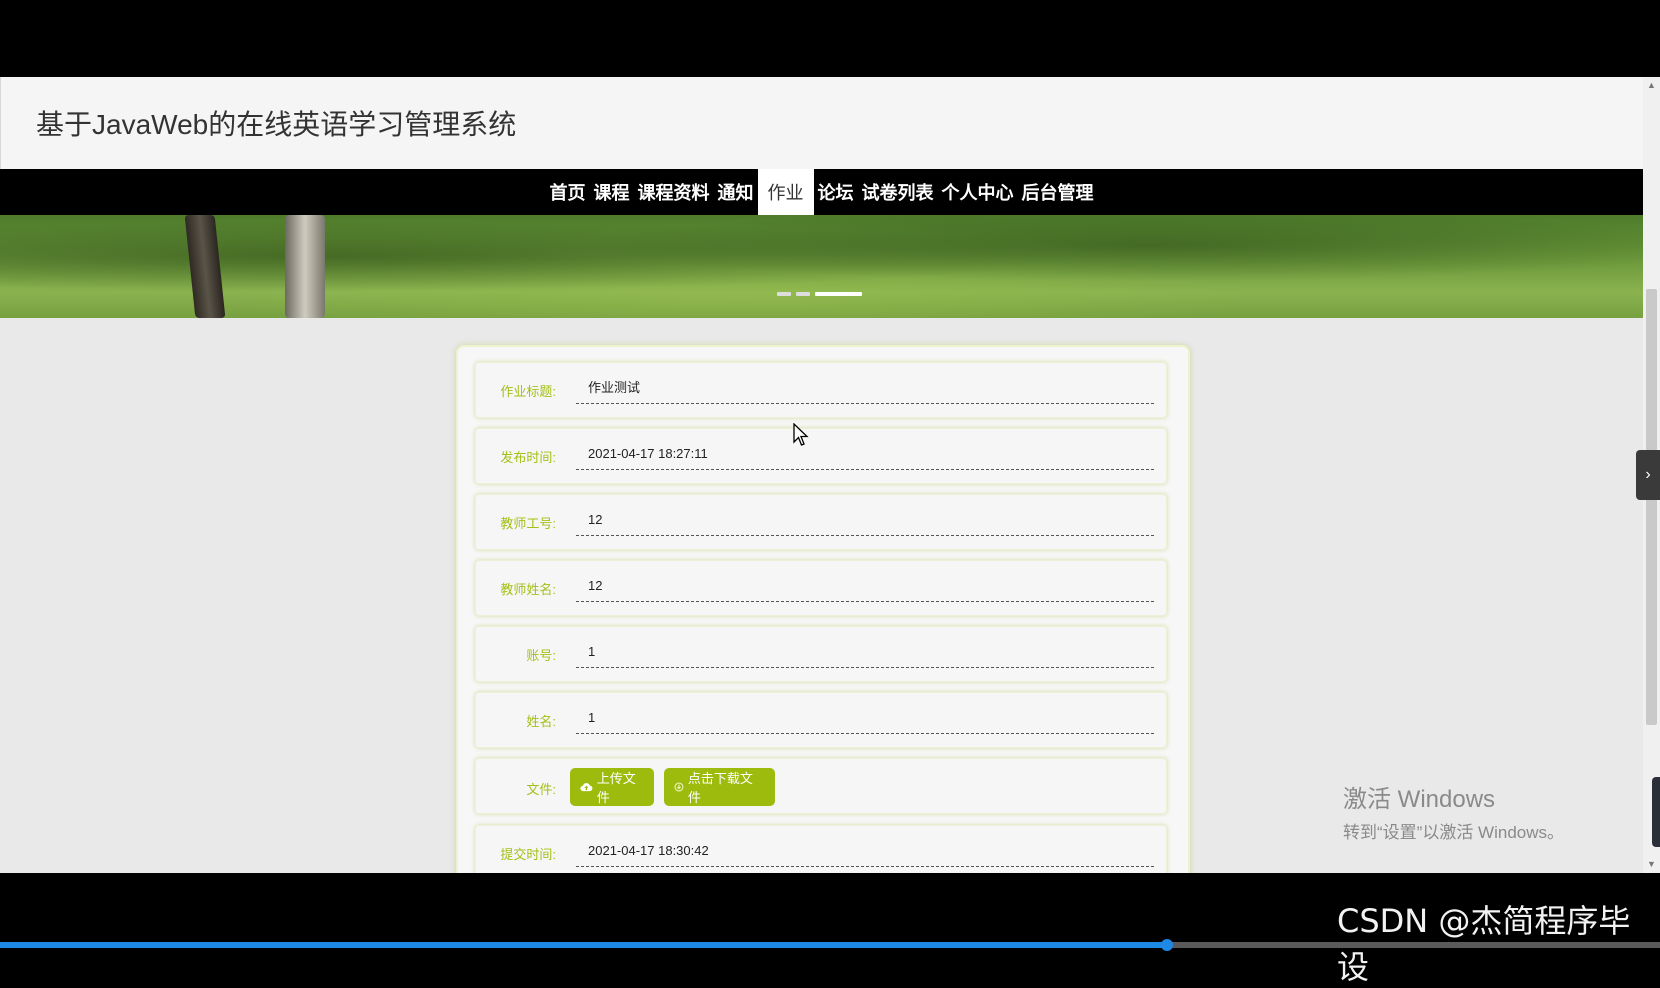 This screenshot has height=988, width=1660. I want to click on activation-title: 激活 Windows, so click(1419, 799).